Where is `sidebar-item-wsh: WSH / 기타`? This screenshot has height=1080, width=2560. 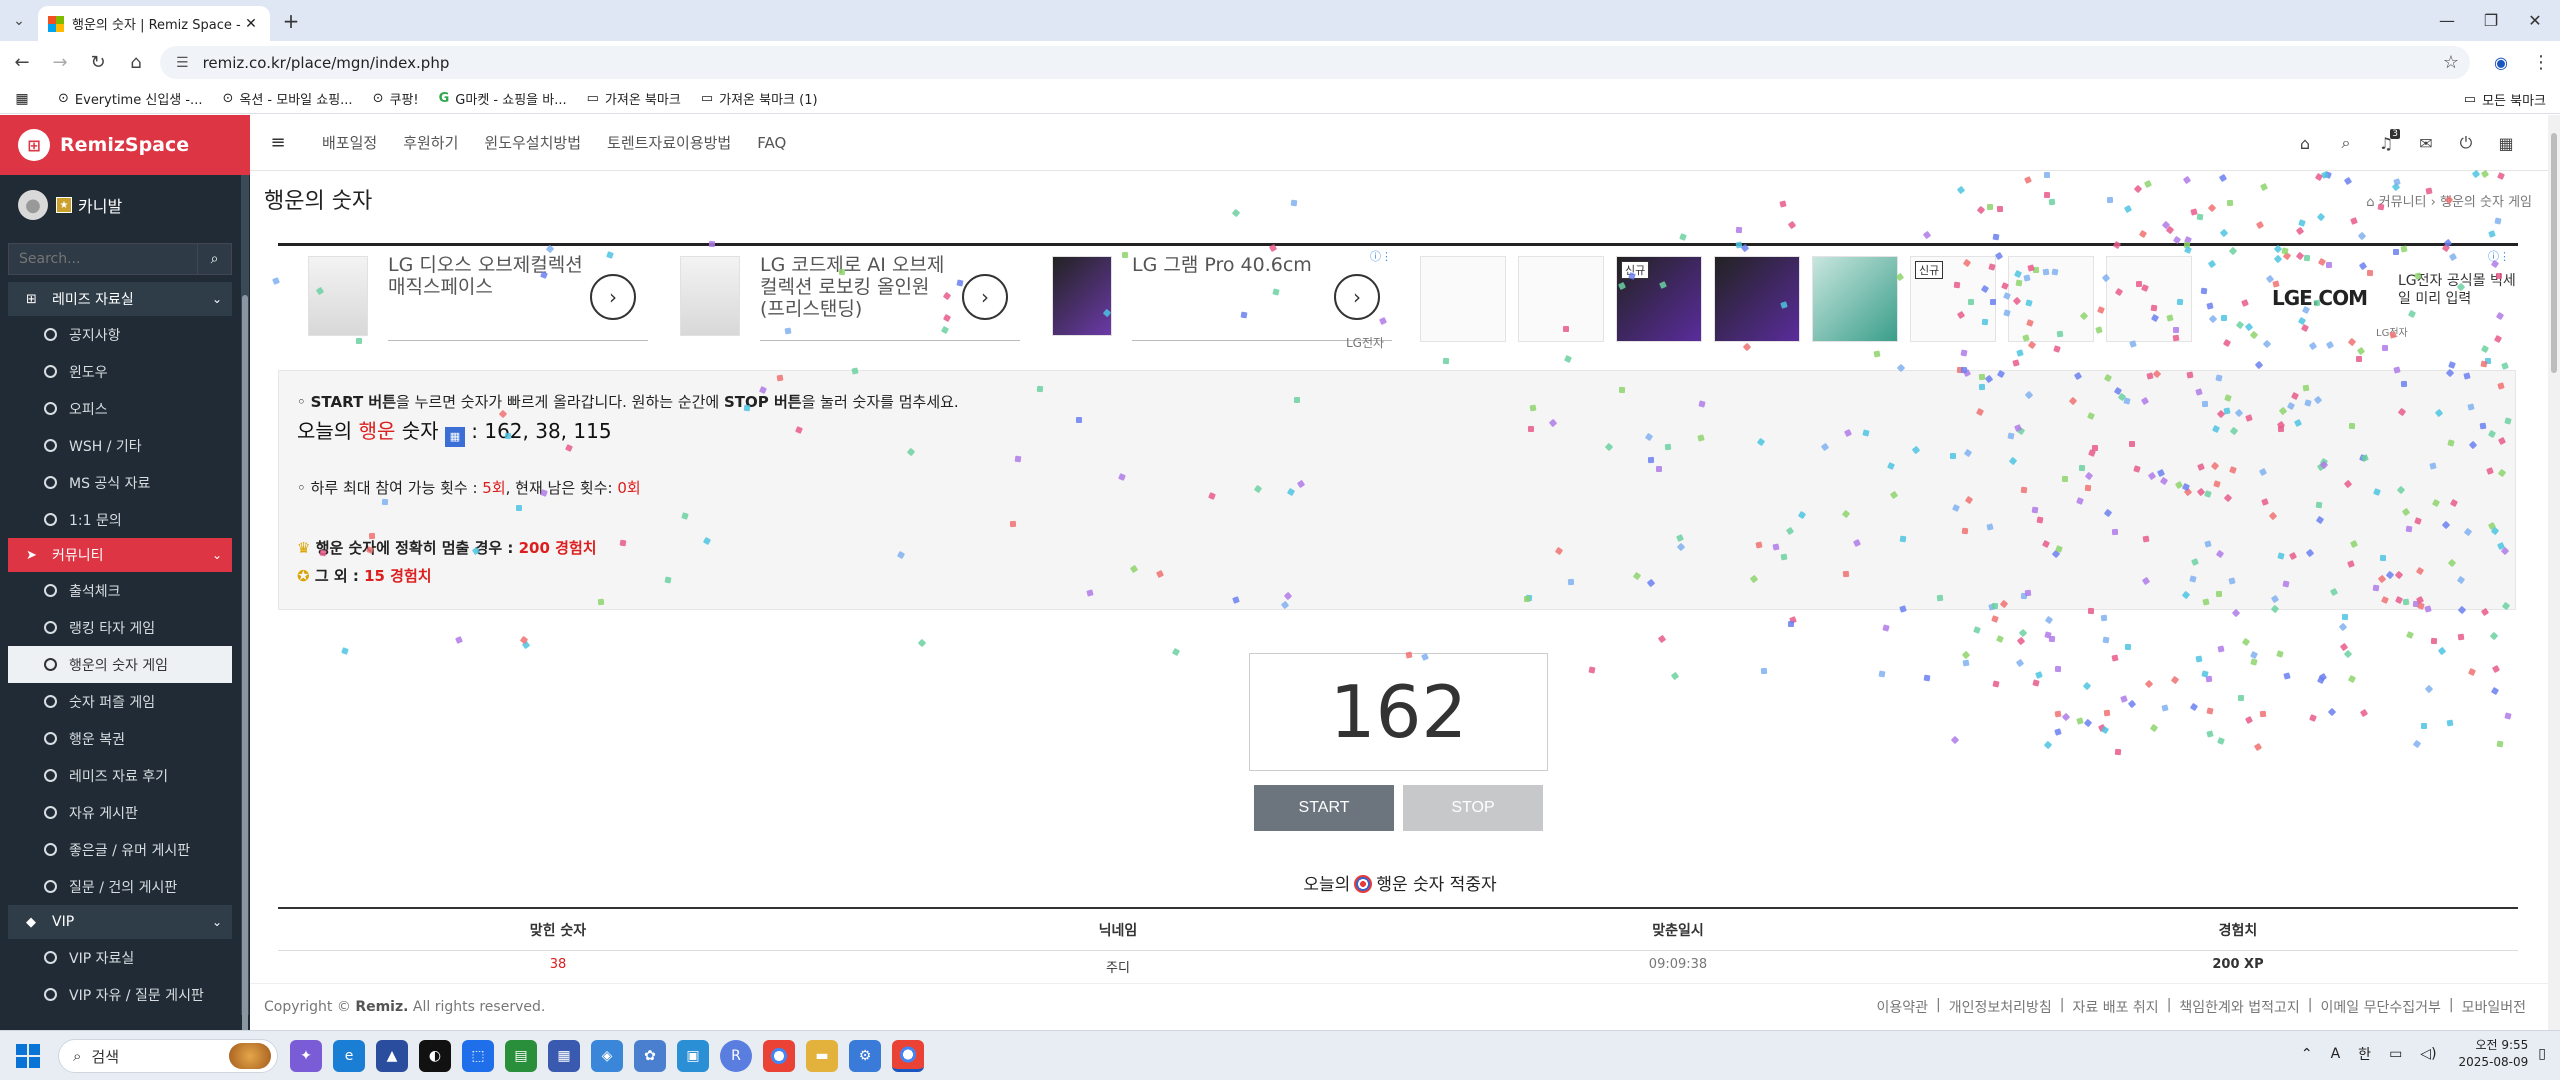
sidebar-item-wsh: WSH / 기타 is located at coordinates (120, 445).